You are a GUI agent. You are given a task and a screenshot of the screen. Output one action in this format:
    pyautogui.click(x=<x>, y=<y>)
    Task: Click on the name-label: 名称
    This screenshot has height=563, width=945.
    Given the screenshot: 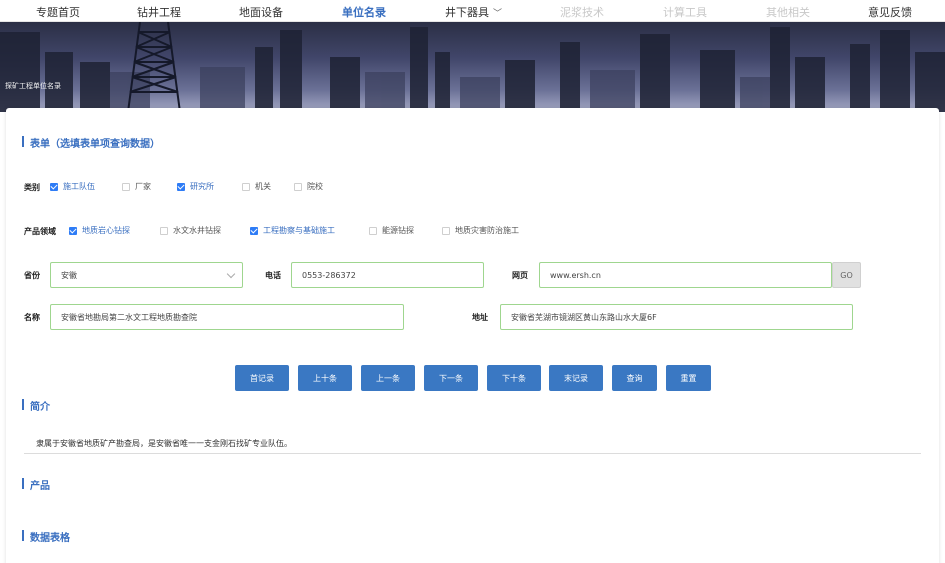 What is the action you would take?
    pyautogui.click(x=32, y=317)
    